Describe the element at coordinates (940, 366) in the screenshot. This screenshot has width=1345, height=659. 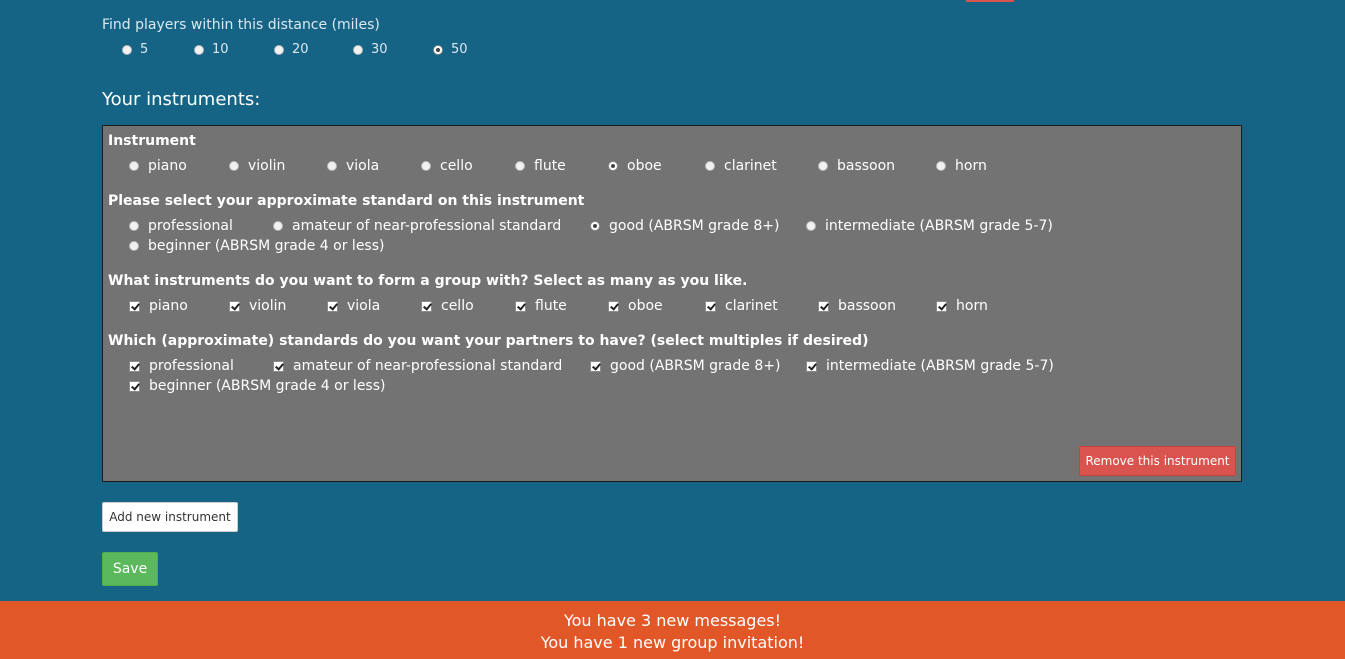
I see `partner-option-label: intermediate (ABRSM grade 5-7)` at that location.